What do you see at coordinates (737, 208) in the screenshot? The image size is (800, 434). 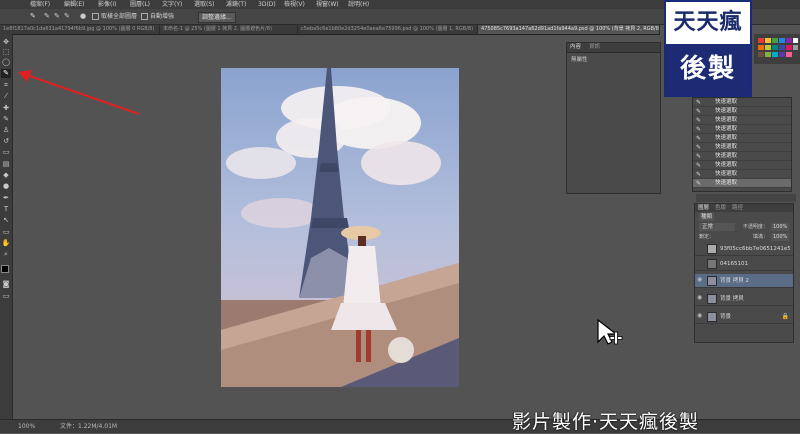 I see `tab-paths: 路徑` at bounding box center [737, 208].